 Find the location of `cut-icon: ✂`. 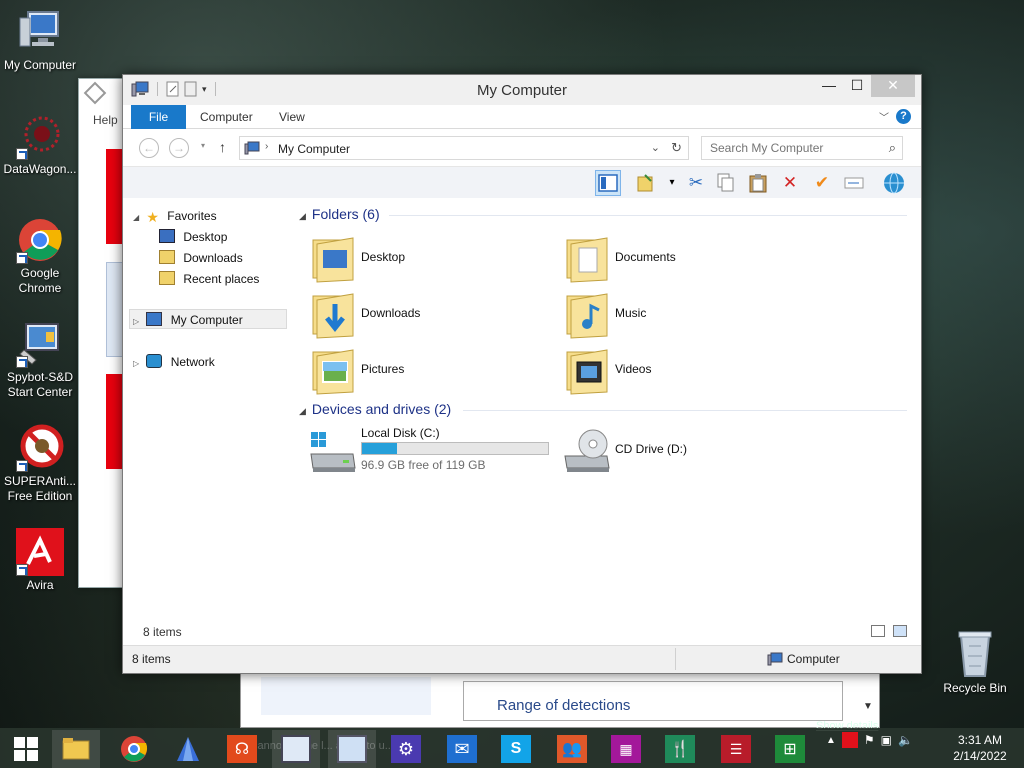

cut-icon: ✂ is located at coordinates (696, 183).